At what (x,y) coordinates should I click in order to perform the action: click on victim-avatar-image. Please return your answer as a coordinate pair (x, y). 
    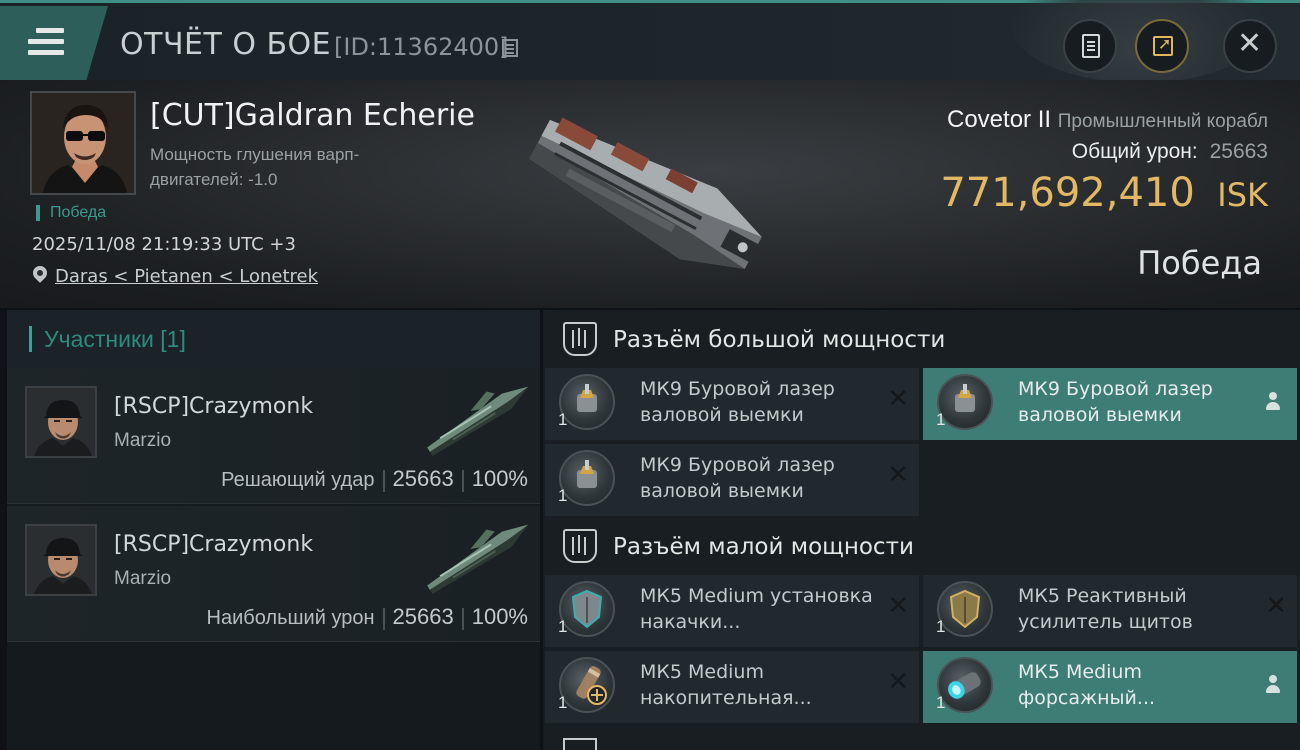
    Looking at the image, I should click on (83, 143).